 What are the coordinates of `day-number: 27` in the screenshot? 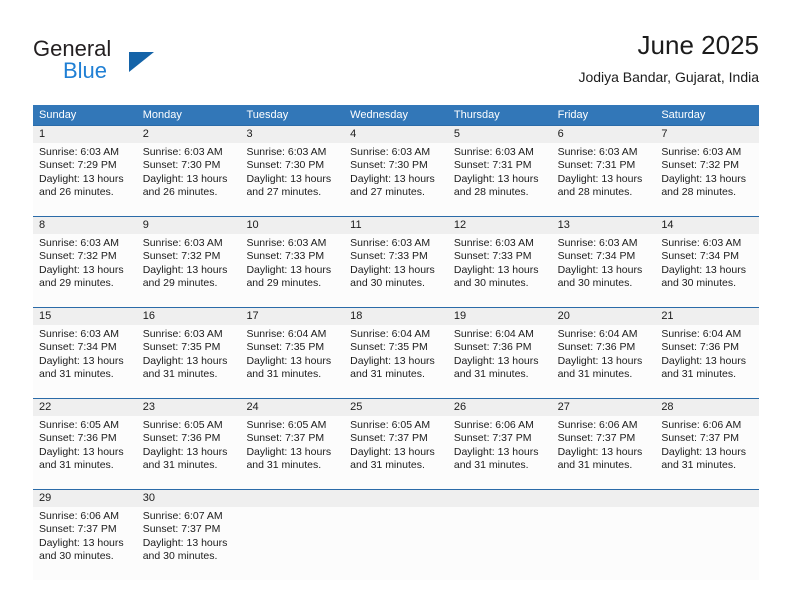 It's located at (604, 407).